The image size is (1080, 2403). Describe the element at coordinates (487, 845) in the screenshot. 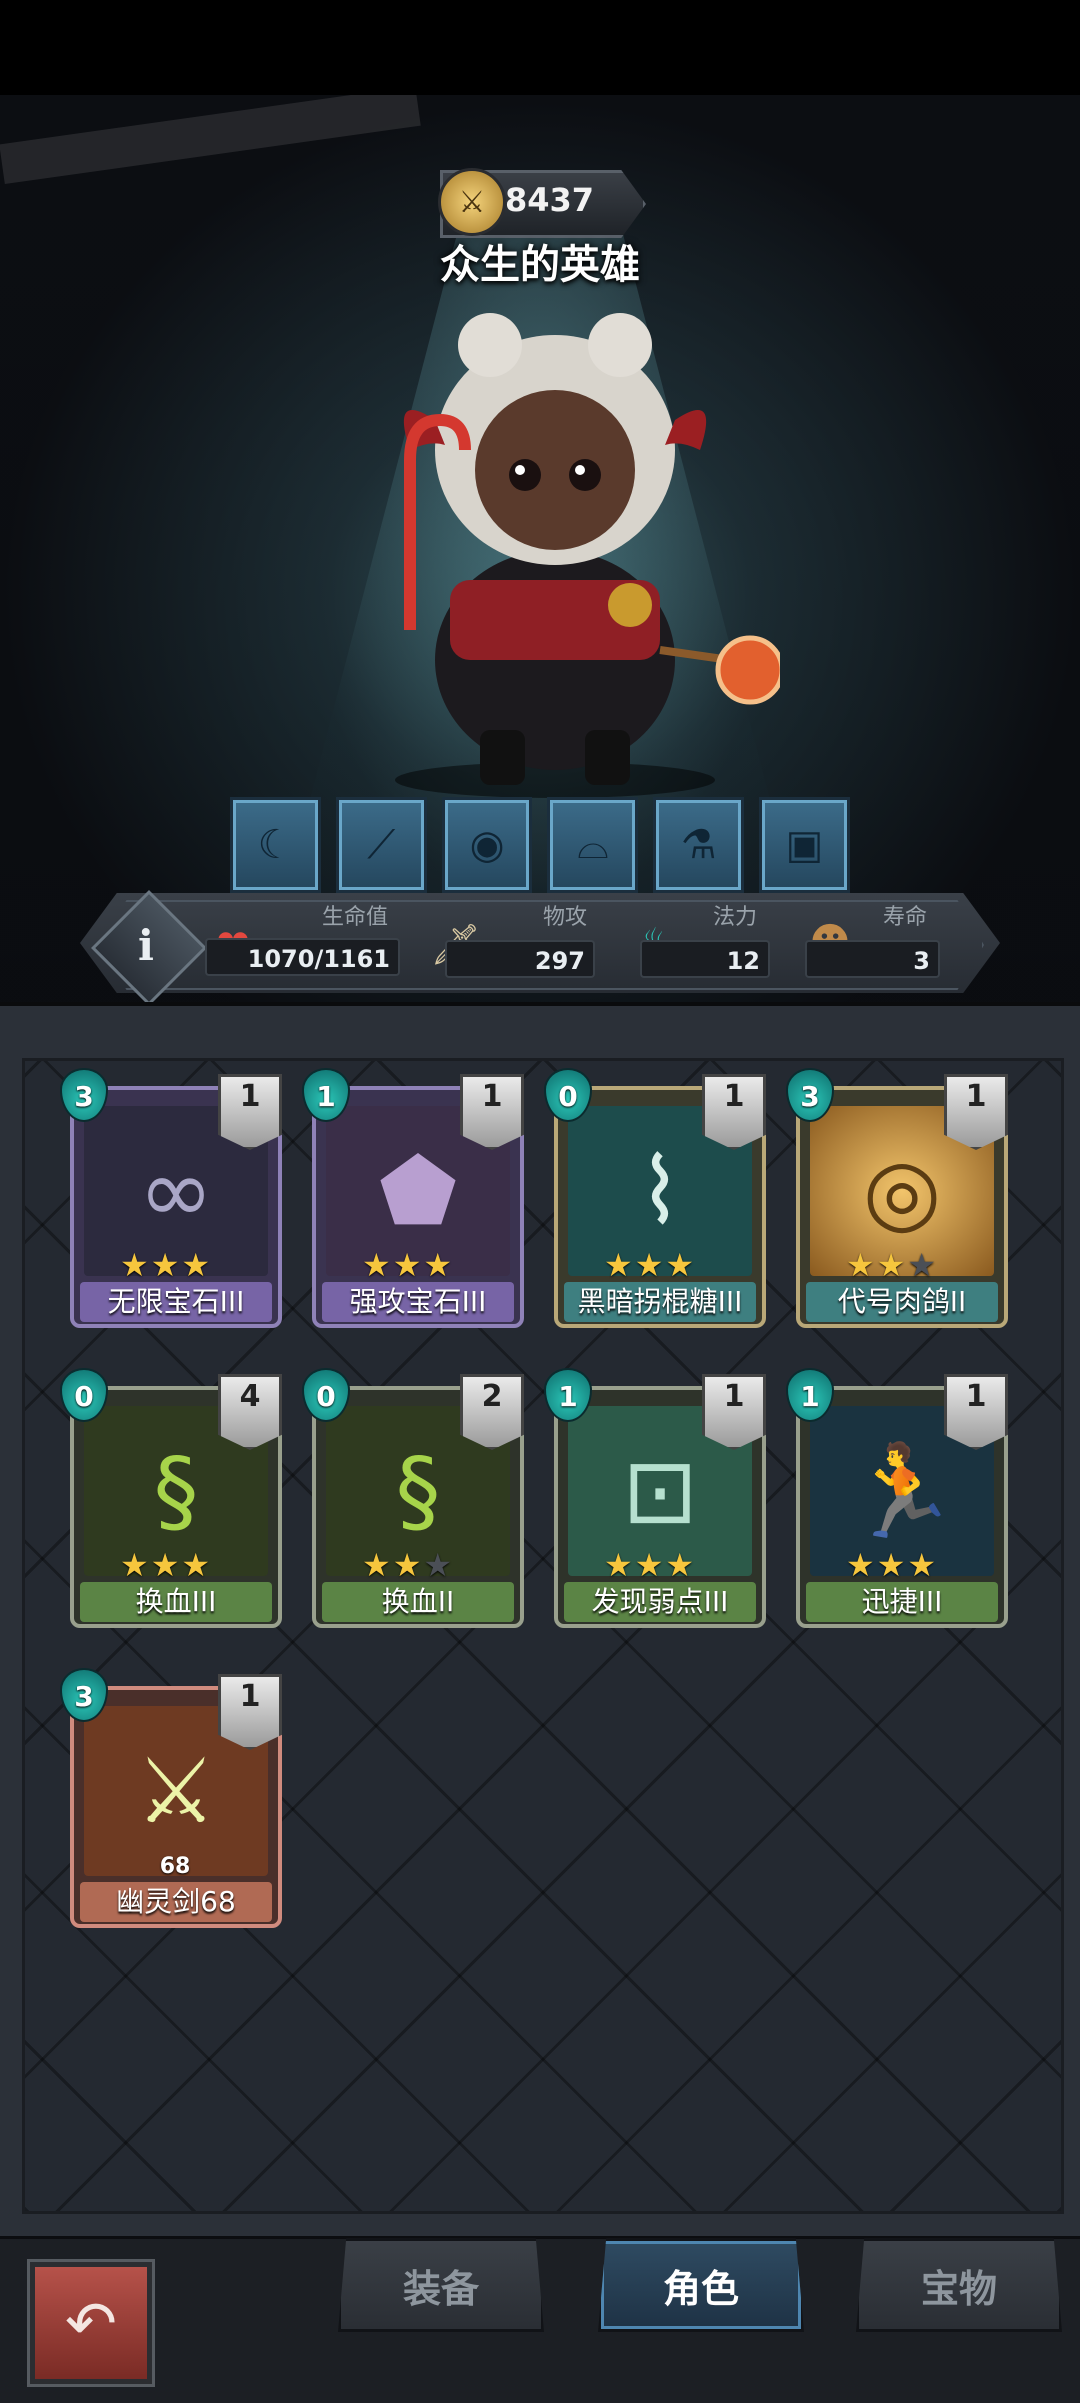

I see `eye-icon: ◉` at that location.